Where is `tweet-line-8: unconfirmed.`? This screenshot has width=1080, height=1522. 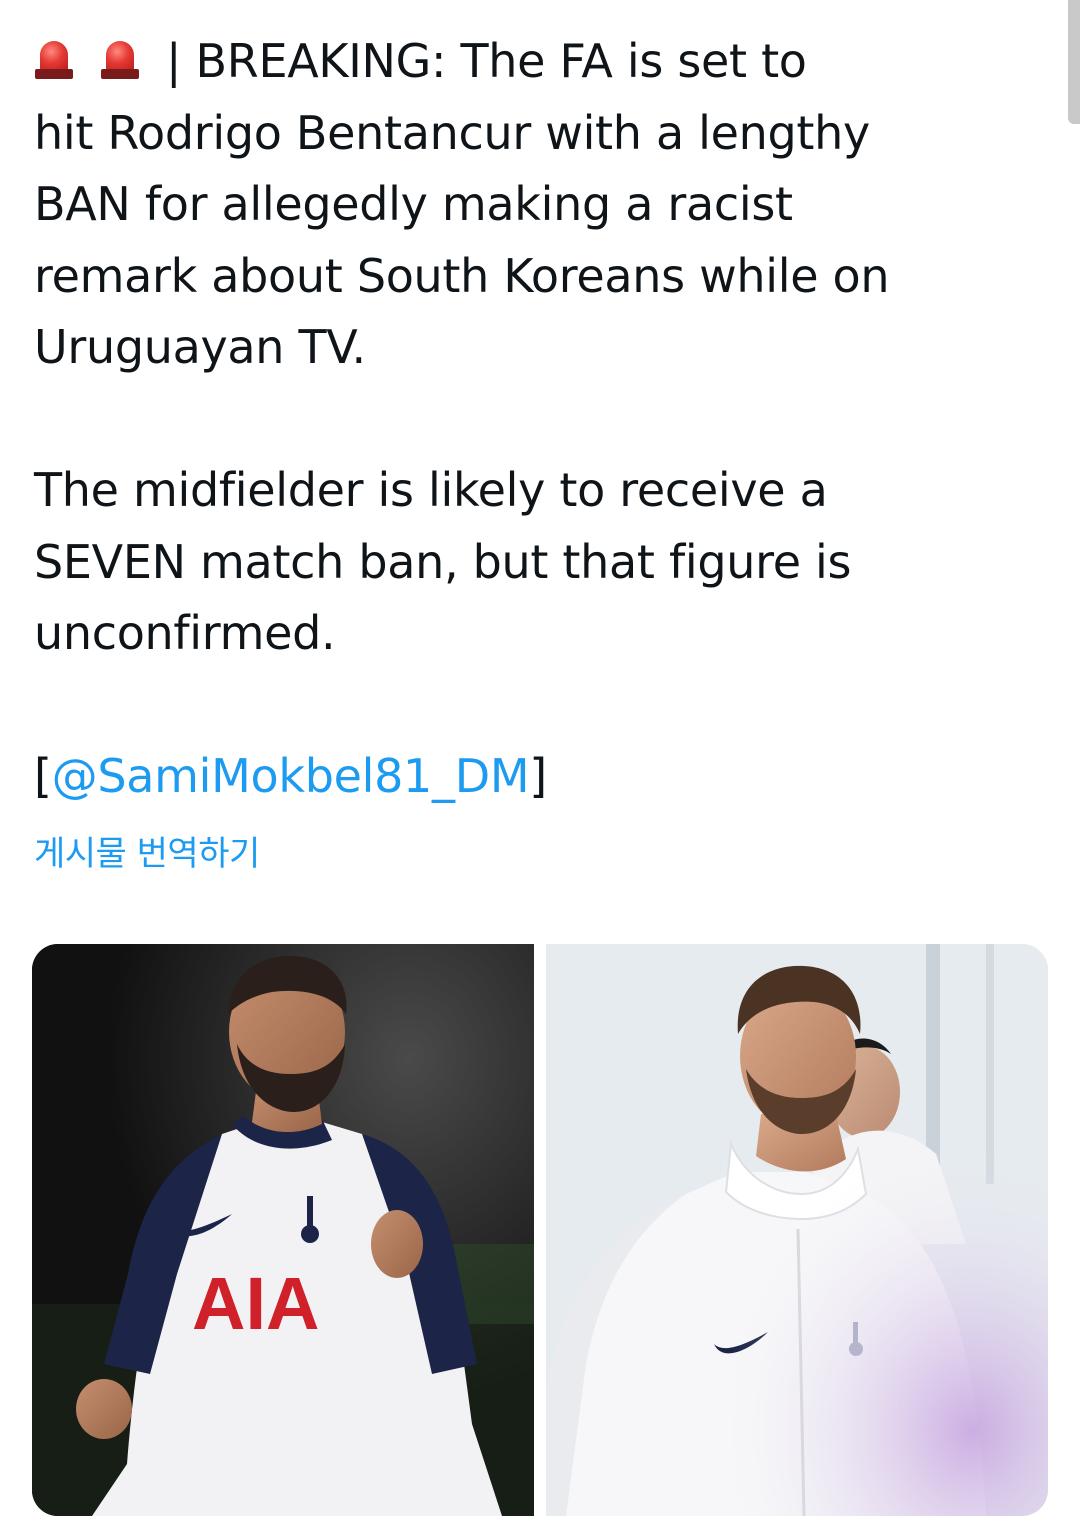 tweet-line-8: unconfirmed. is located at coordinates (185, 633).